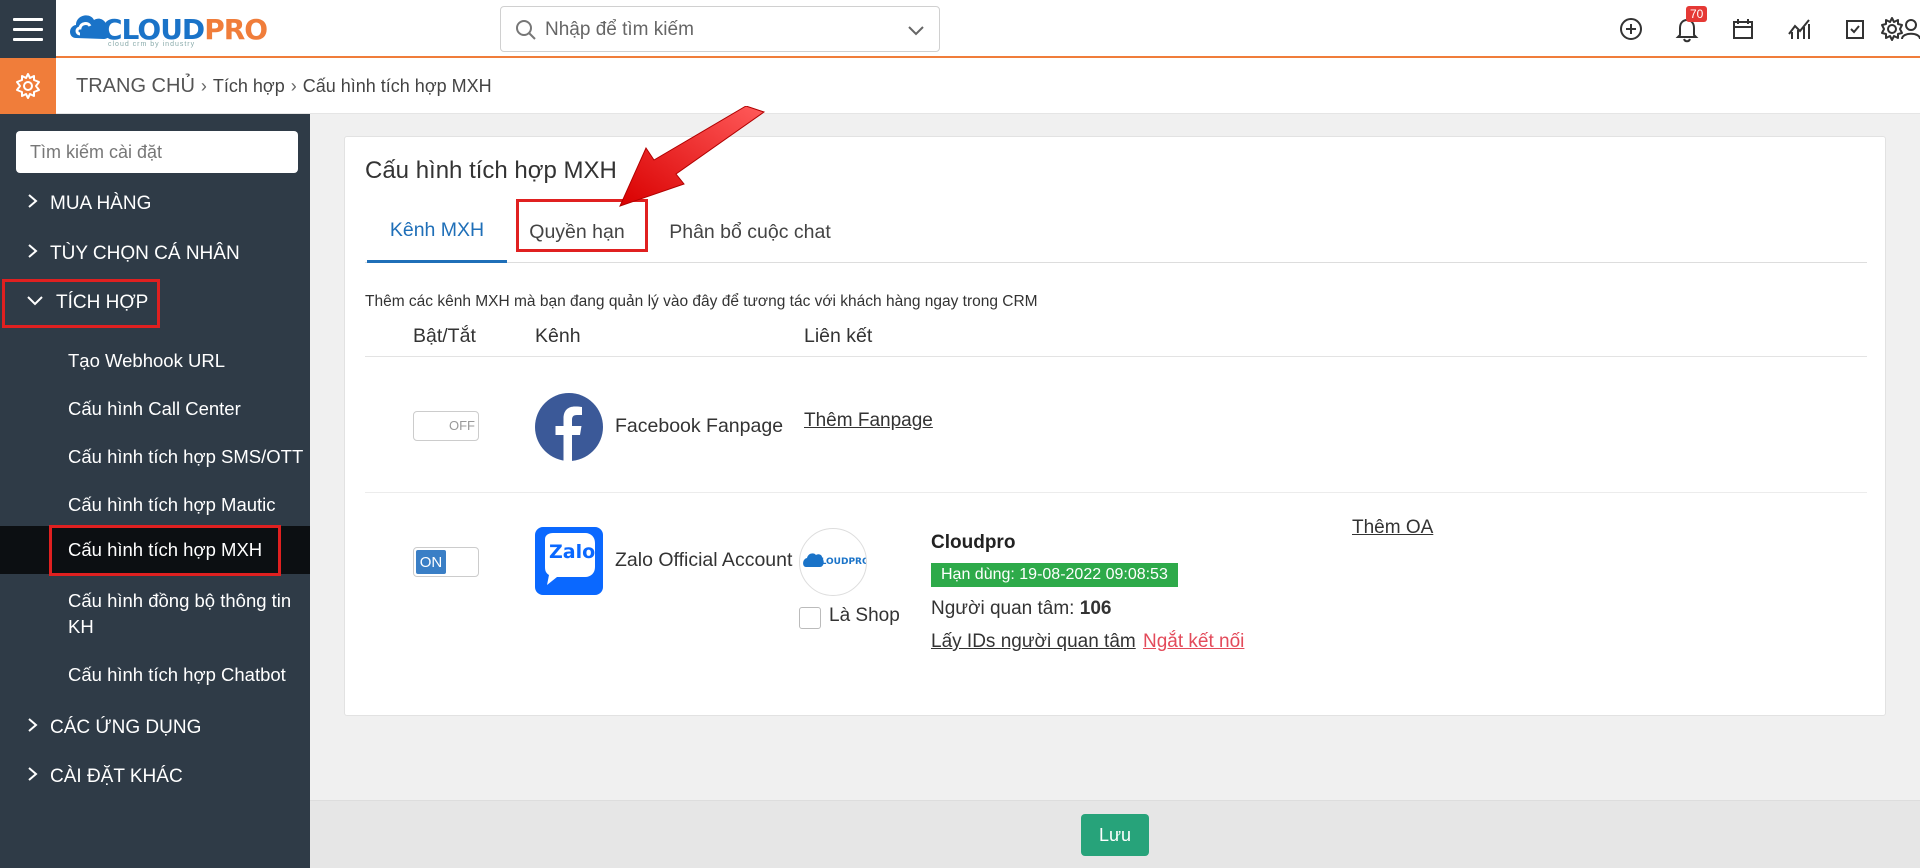 This screenshot has height=868, width=1920. I want to click on save-button: Lưu, so click(1115, 835).